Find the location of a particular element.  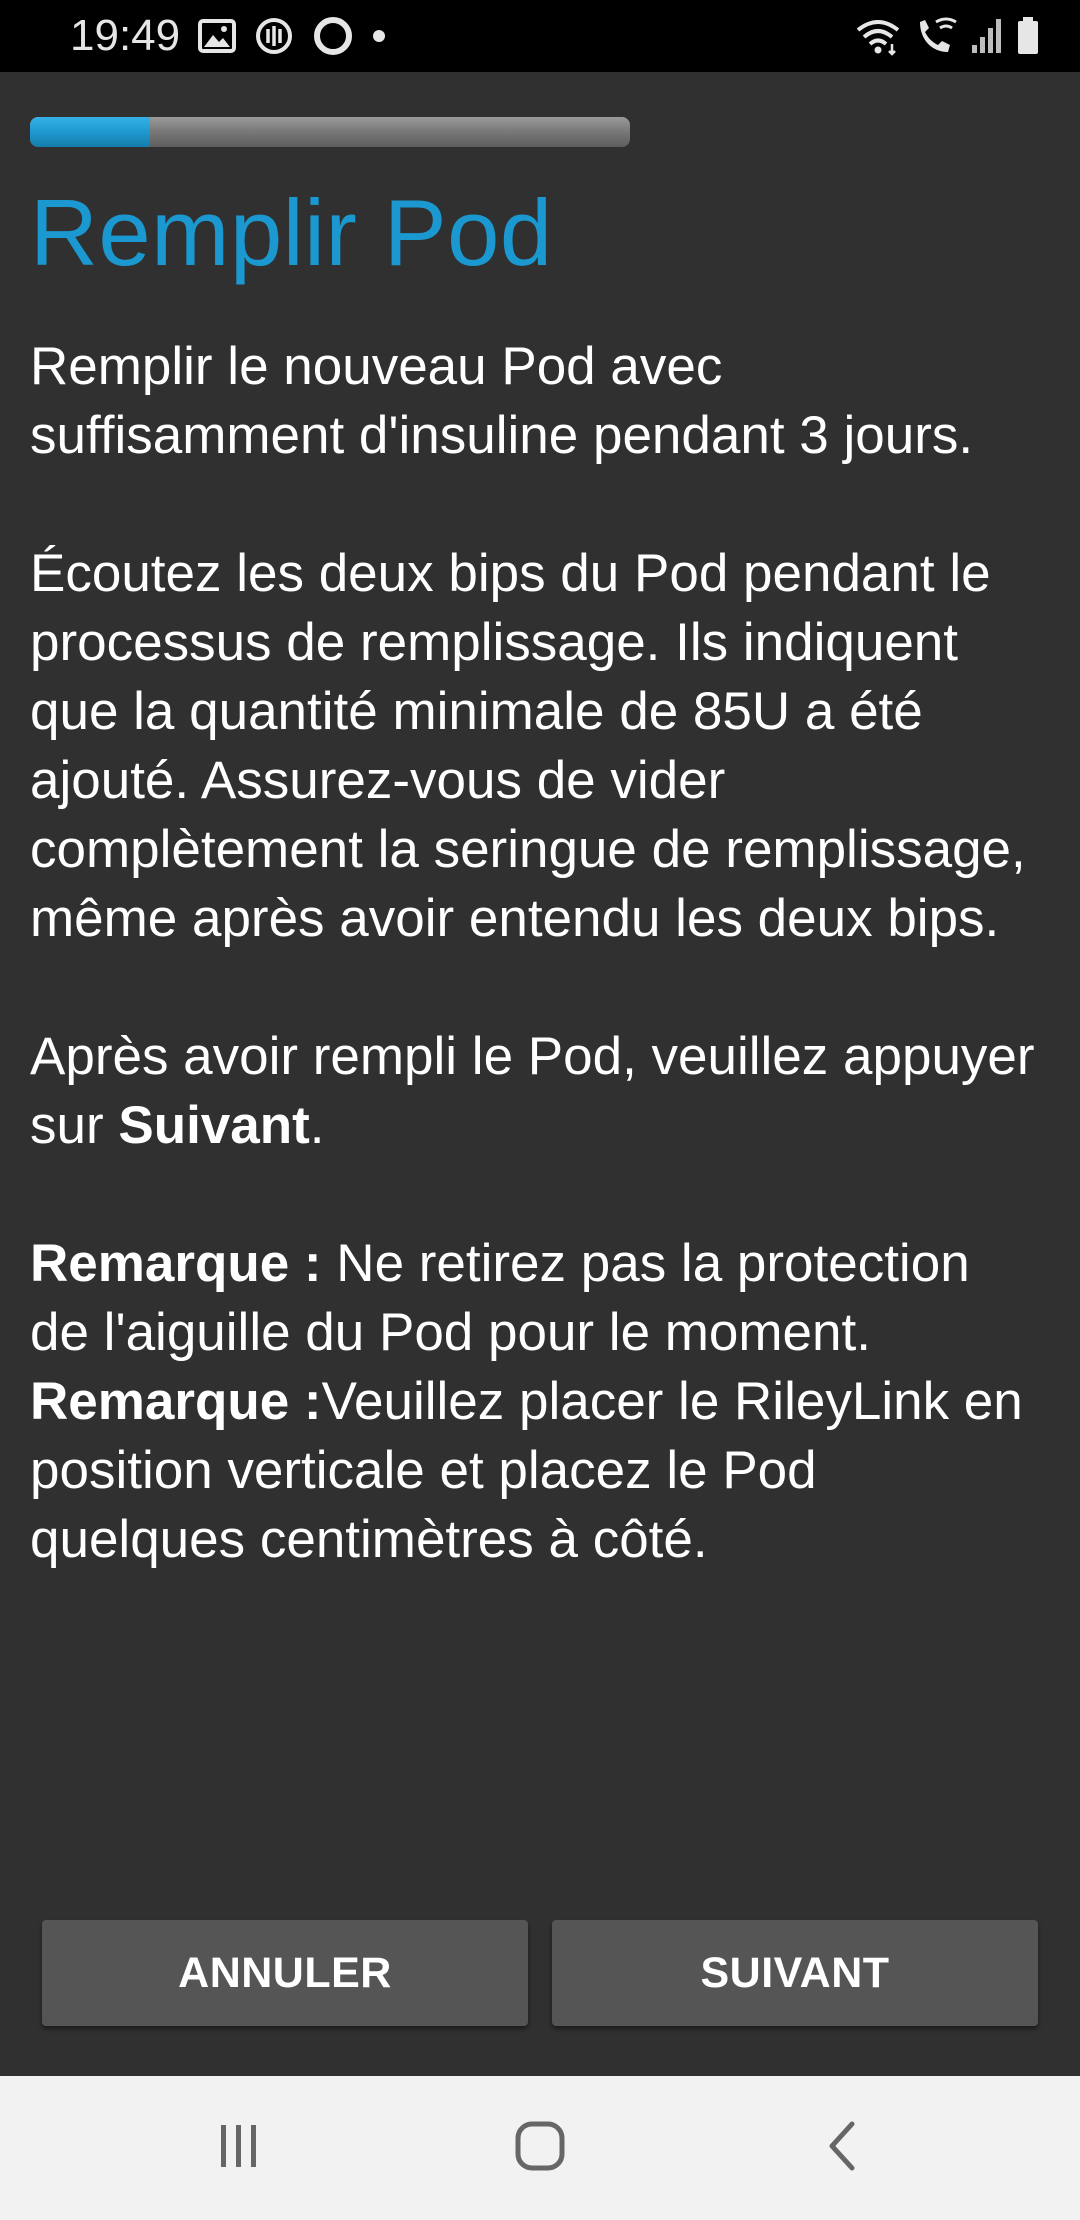

image-icon is located at coordinates (217, 36).